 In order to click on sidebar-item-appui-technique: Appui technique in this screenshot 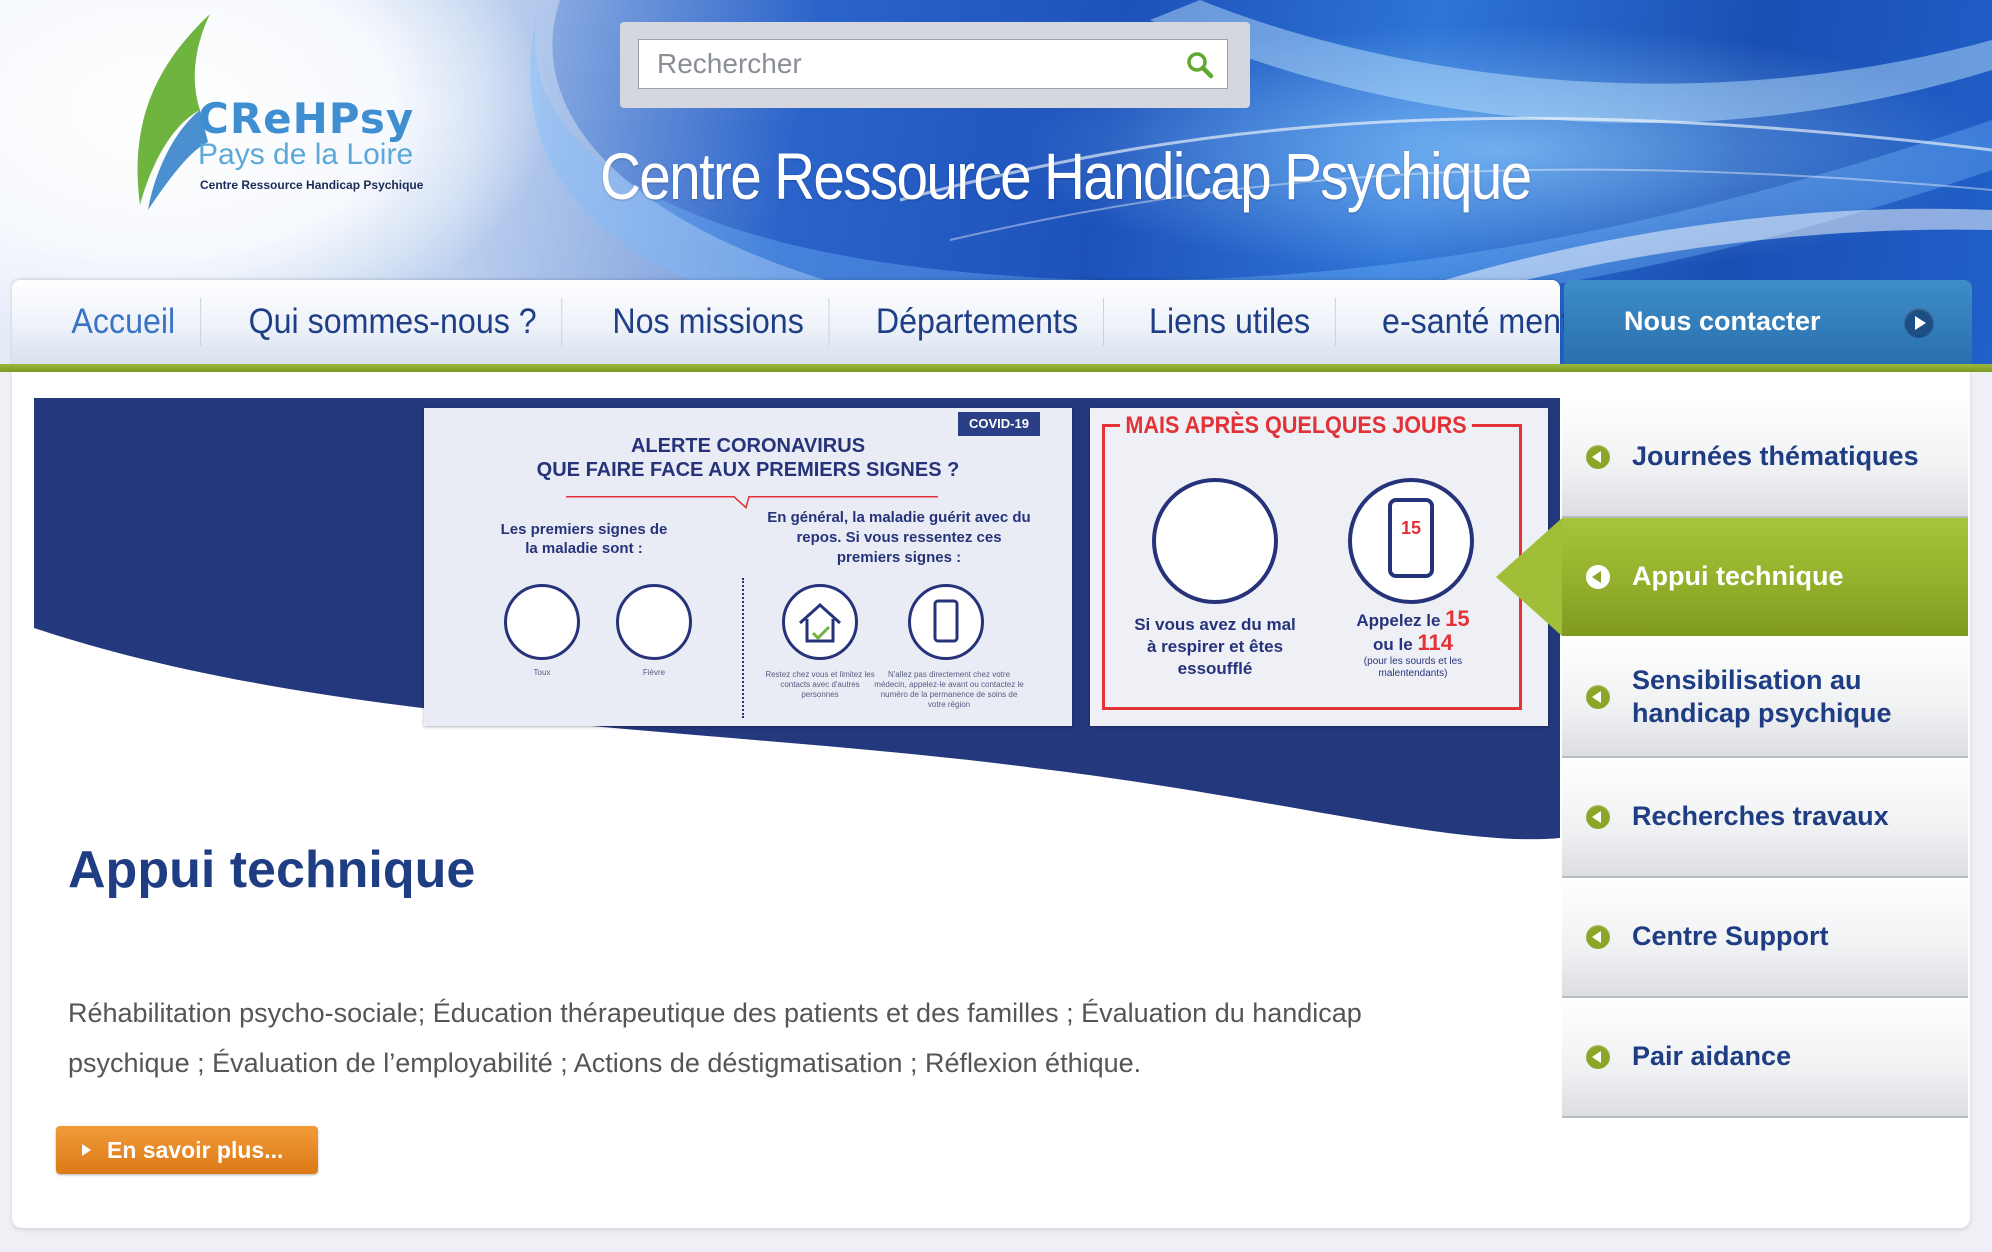, I will do `click(1732, 577)`.